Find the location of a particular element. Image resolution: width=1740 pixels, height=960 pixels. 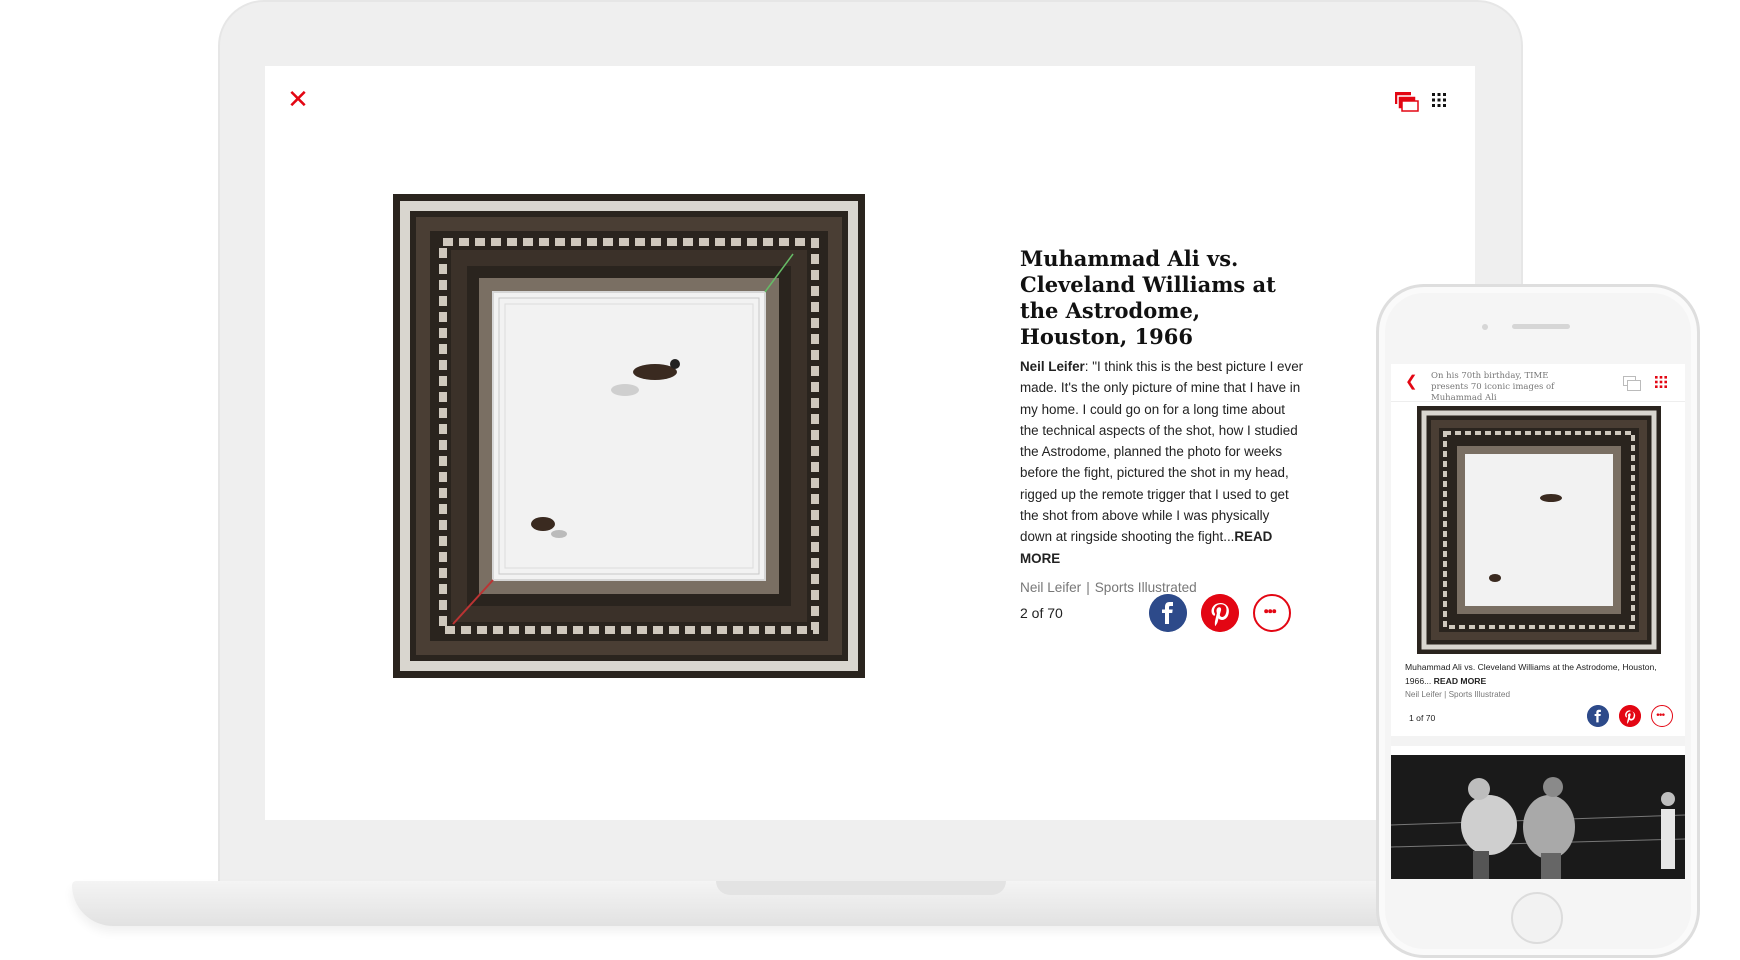

main-photo is located at coordinates (629, 436).